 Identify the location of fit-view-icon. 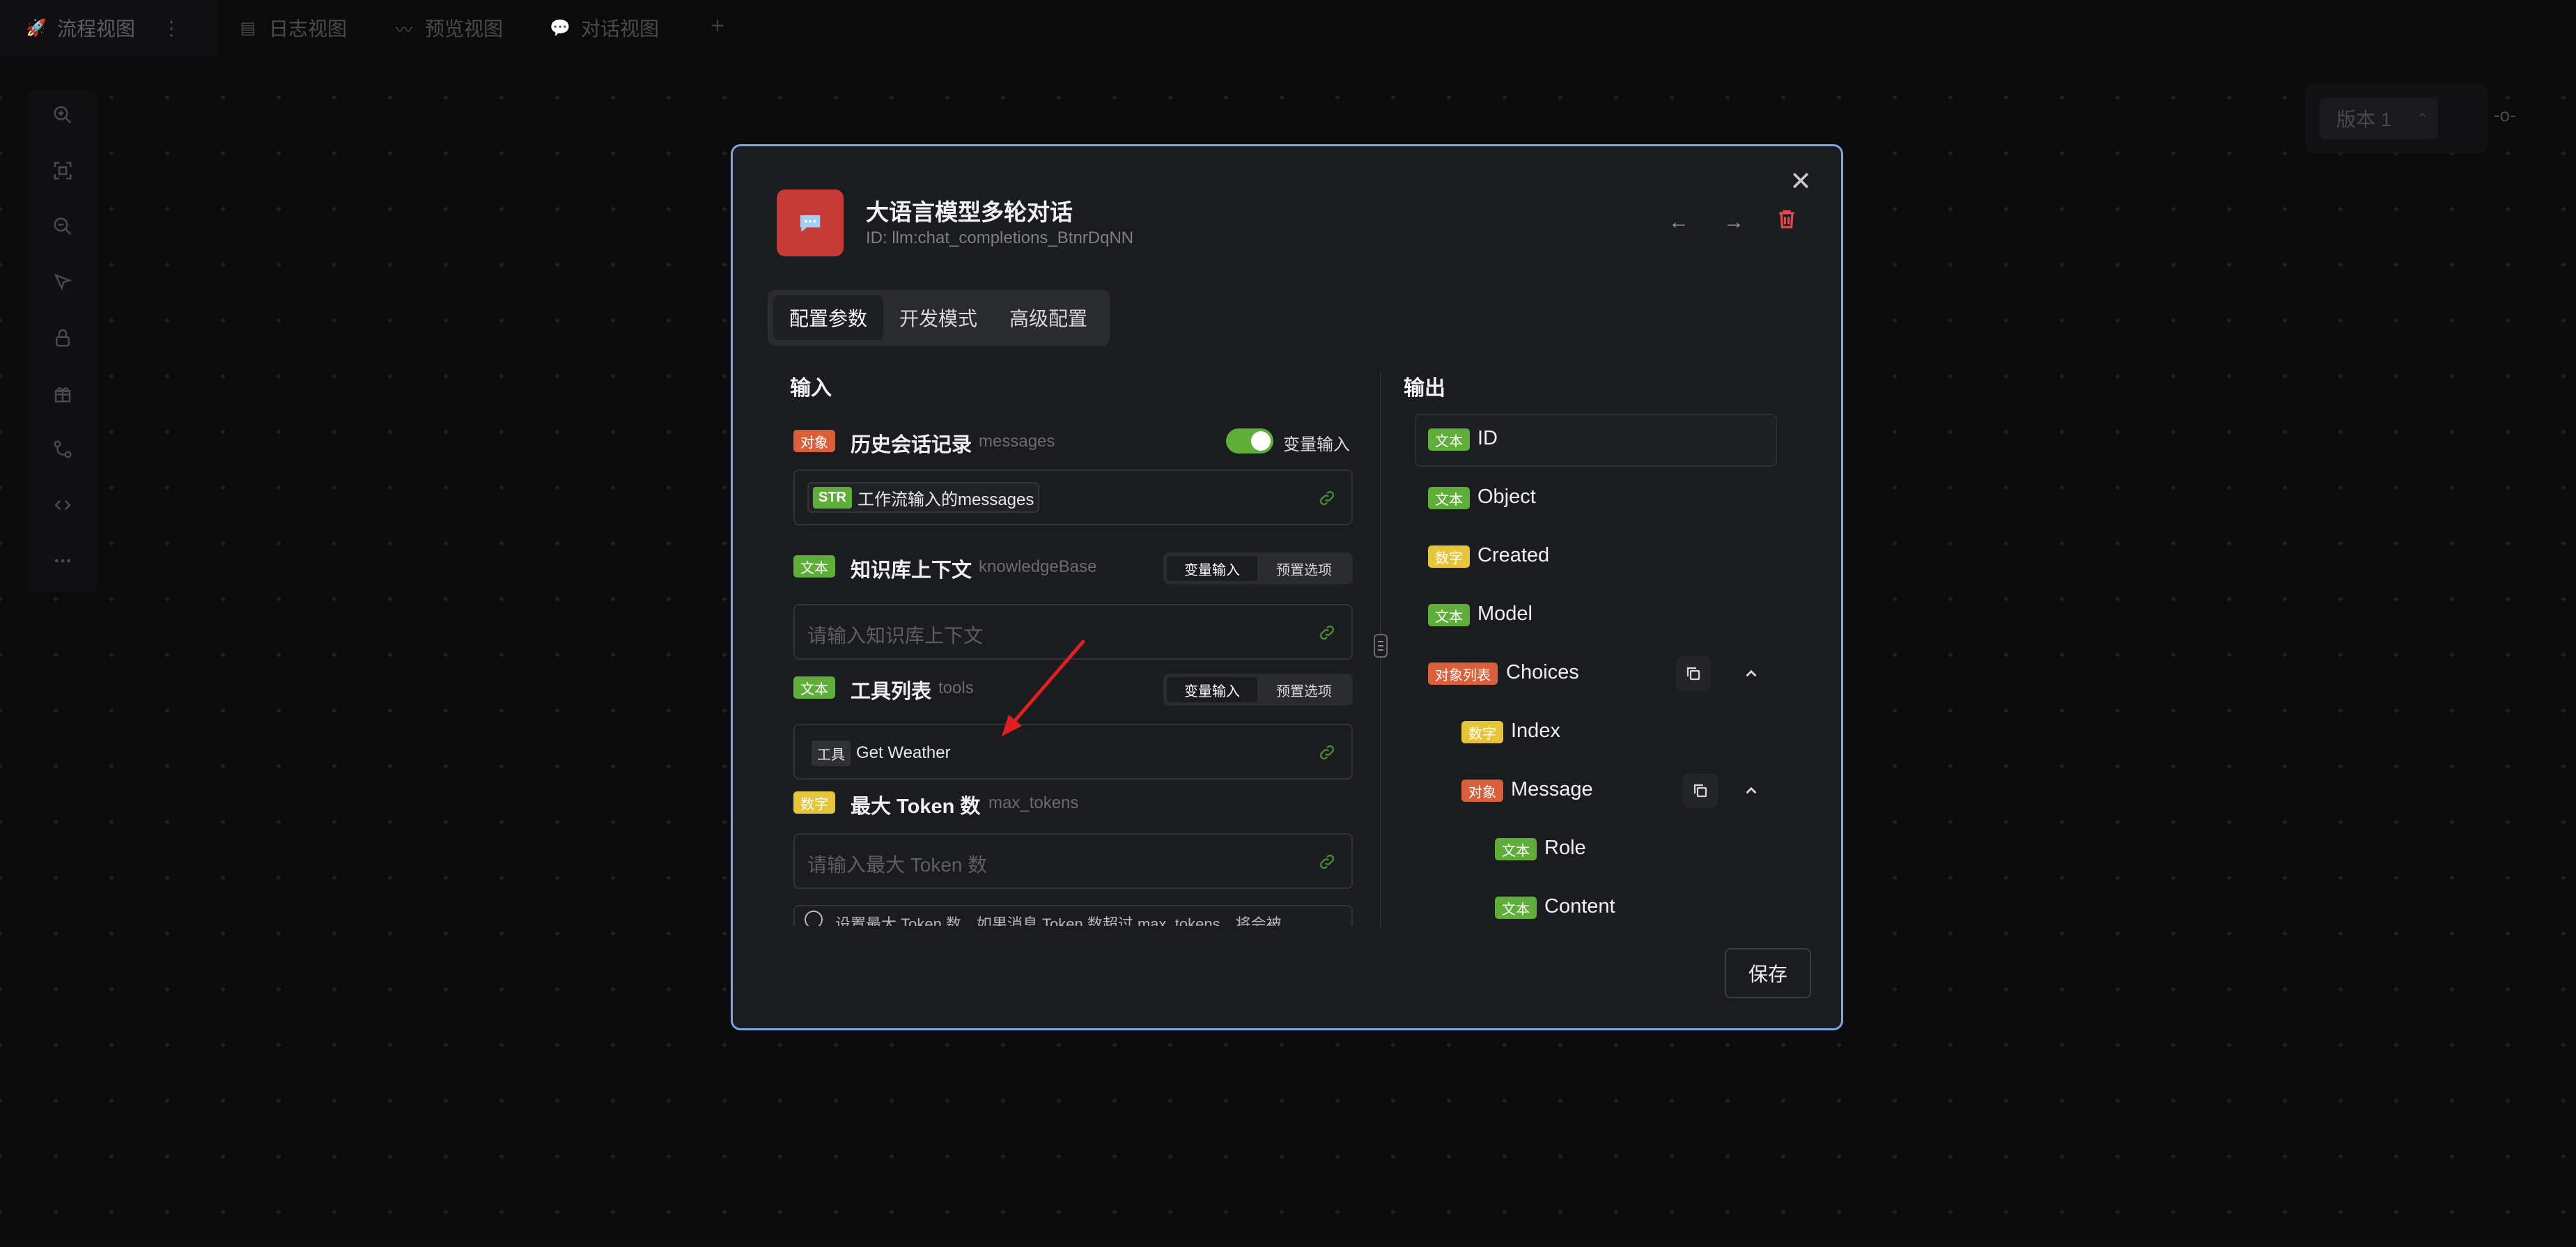
(63, 171).